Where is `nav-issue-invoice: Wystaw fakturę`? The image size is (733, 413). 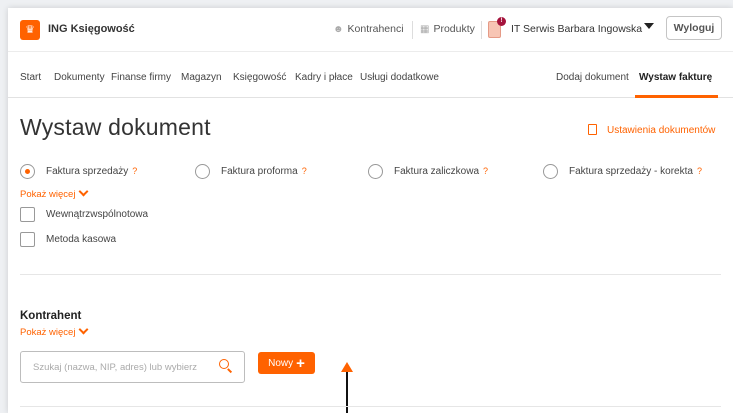 nav-issue-invoice: Wystaw fakturę is located at coordinates (675, 77).